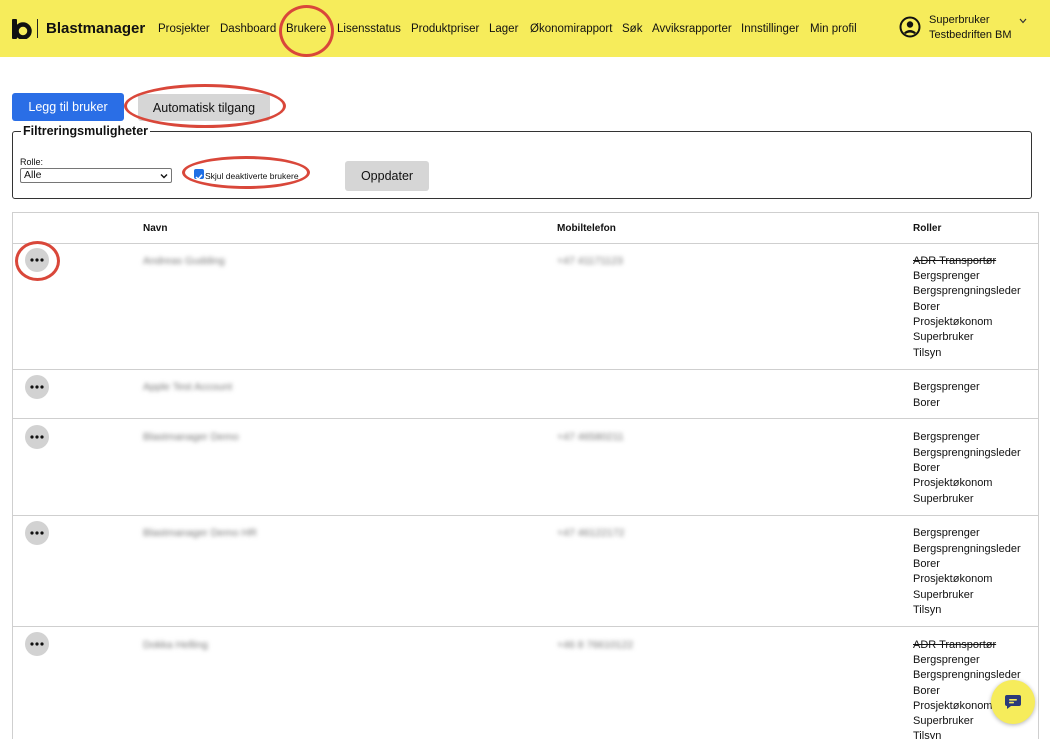  What do you see at coordinates (595, 645) in the screenshot?
I see `user-phone-cell: +46 8 76610122` at bounding box center [595, 645].